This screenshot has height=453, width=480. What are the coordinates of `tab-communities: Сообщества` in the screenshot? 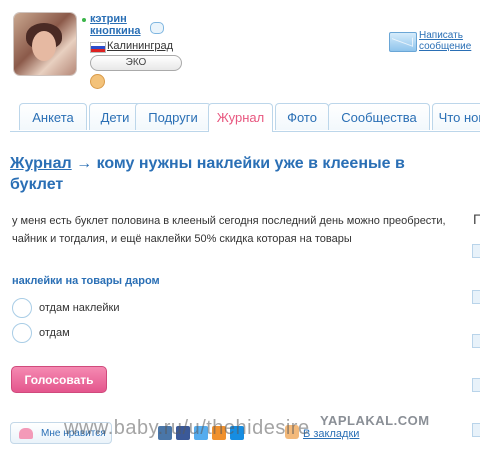 It's located at (379, 116).